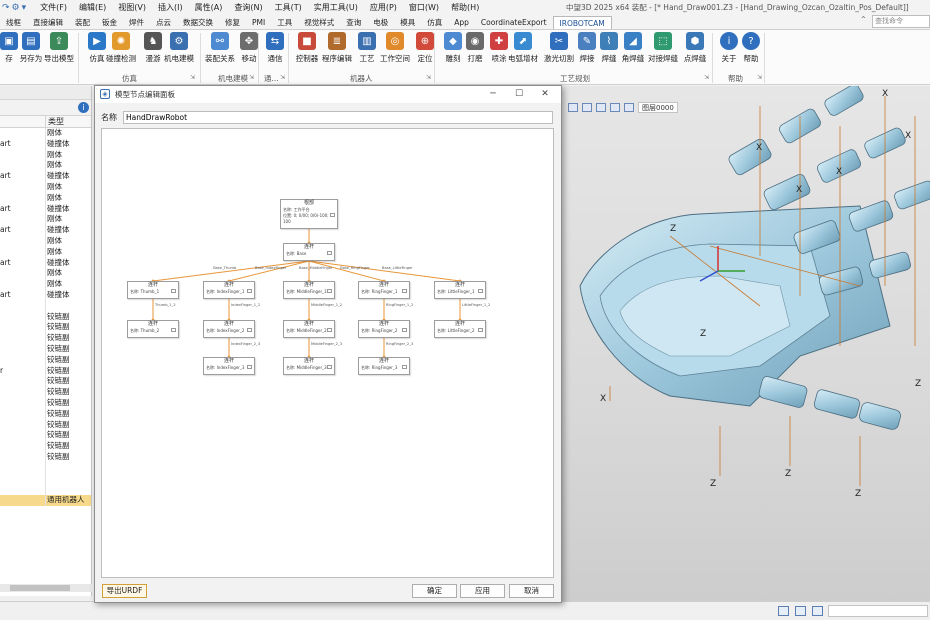 The width and height of the screenshot is (930, 620). I want to click on ribbon-tab: 修复, so click(232, 22).